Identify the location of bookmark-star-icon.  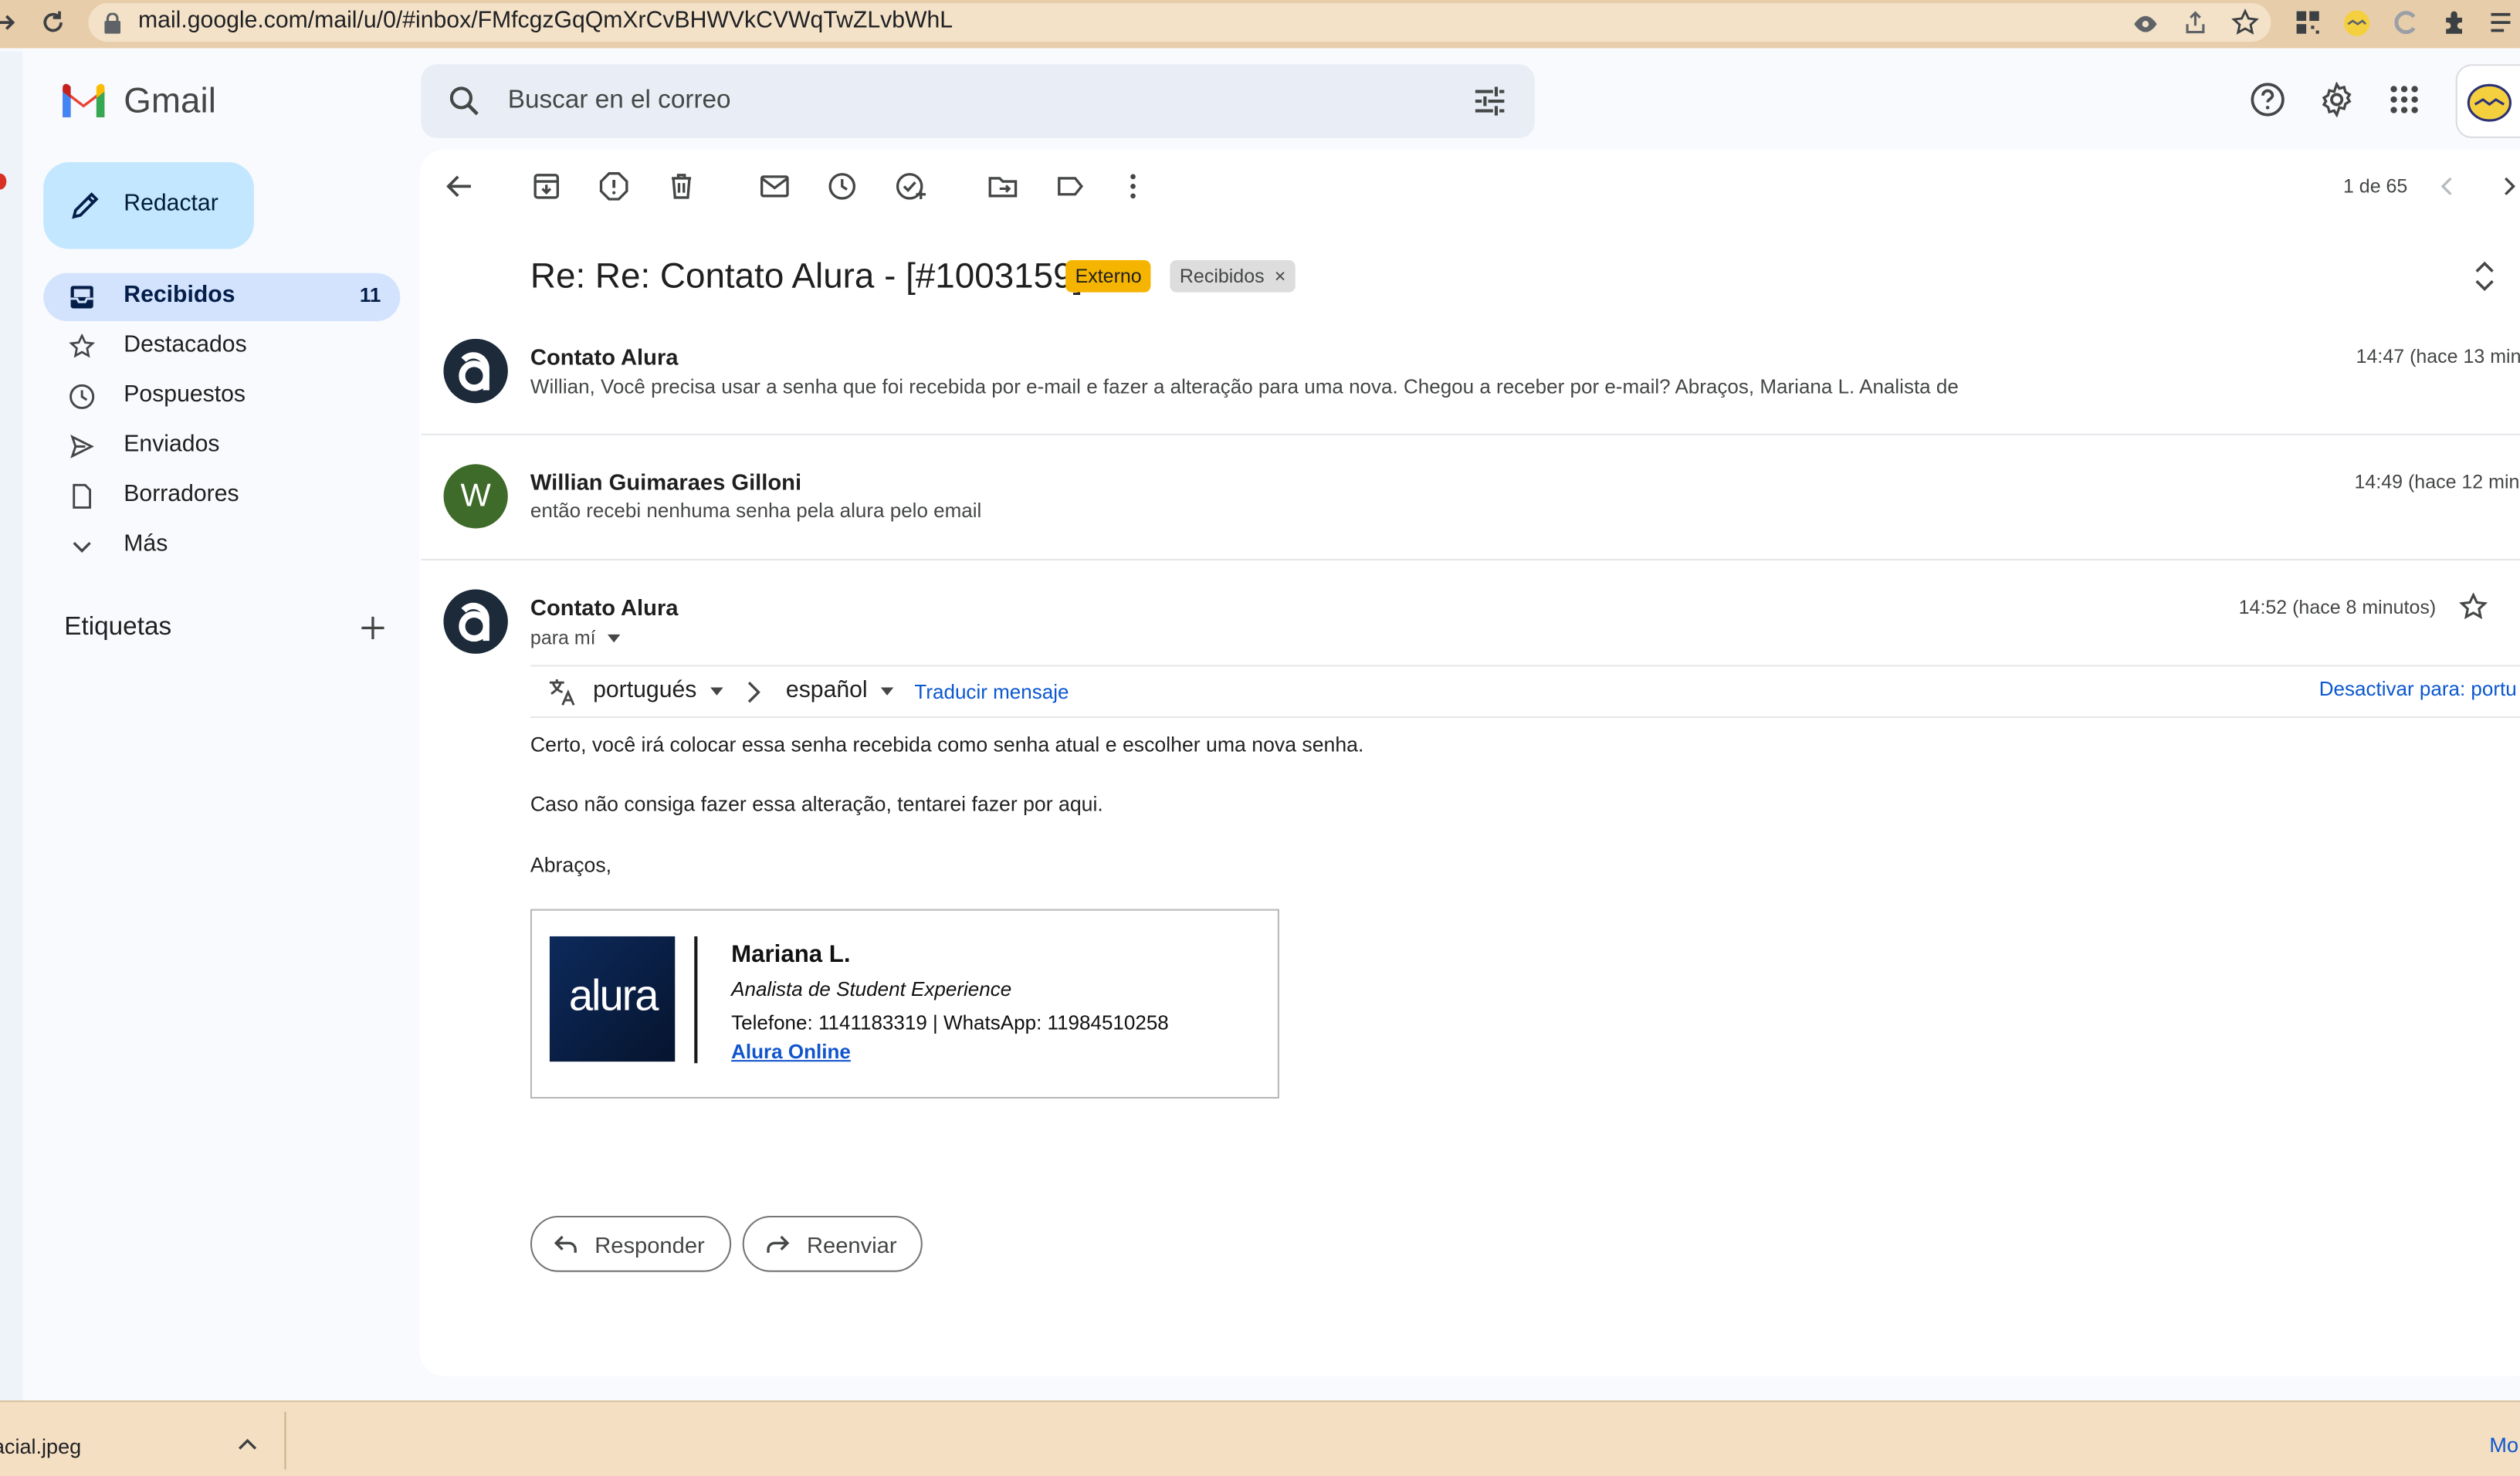
(2244, 22).